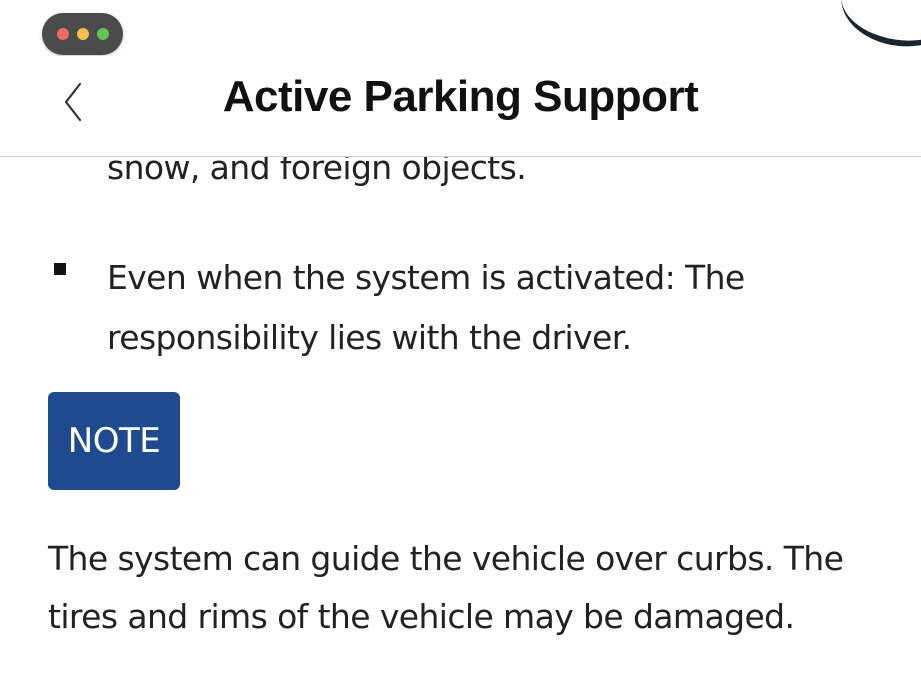 Image resolution: width=921 pixels, height=686 pixels. What do you see at coordinates (62, 34) in the screenshot?
I see `close-window-icon` at bounding box center [62, 34].